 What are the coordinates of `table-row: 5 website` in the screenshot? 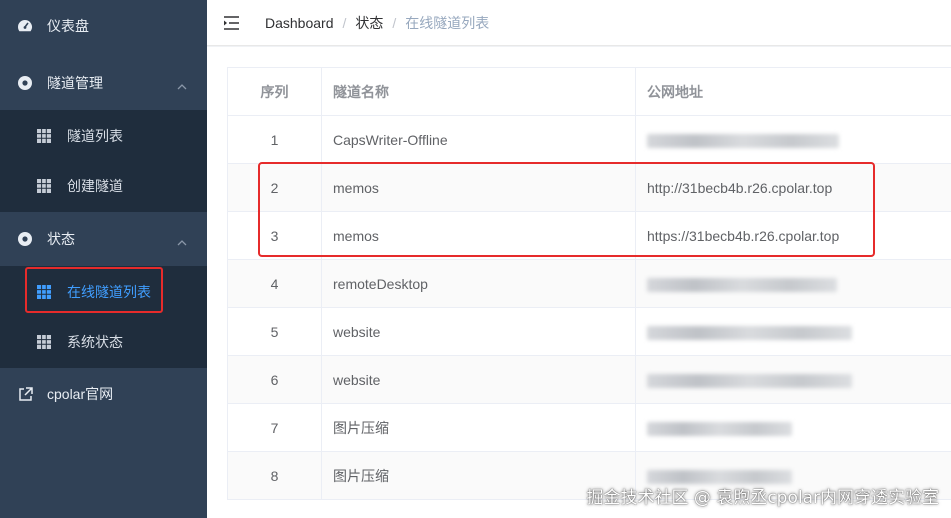 It's located at (589, 331).